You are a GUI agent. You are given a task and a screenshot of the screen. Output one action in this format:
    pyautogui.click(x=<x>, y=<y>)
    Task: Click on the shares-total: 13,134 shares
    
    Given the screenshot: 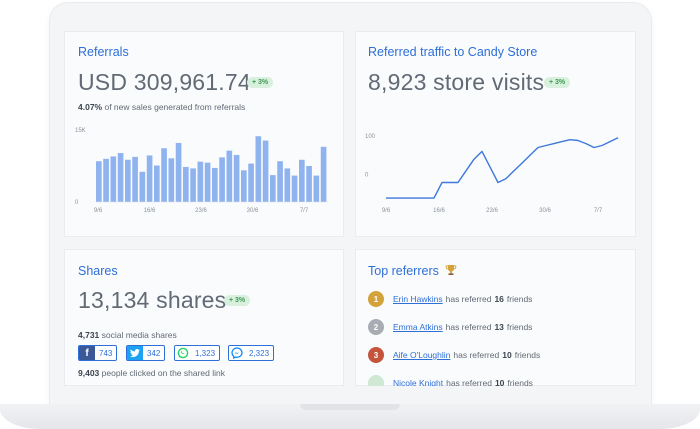 What is the action you would take?
    pyautogui.click(x=152, y=300)
    